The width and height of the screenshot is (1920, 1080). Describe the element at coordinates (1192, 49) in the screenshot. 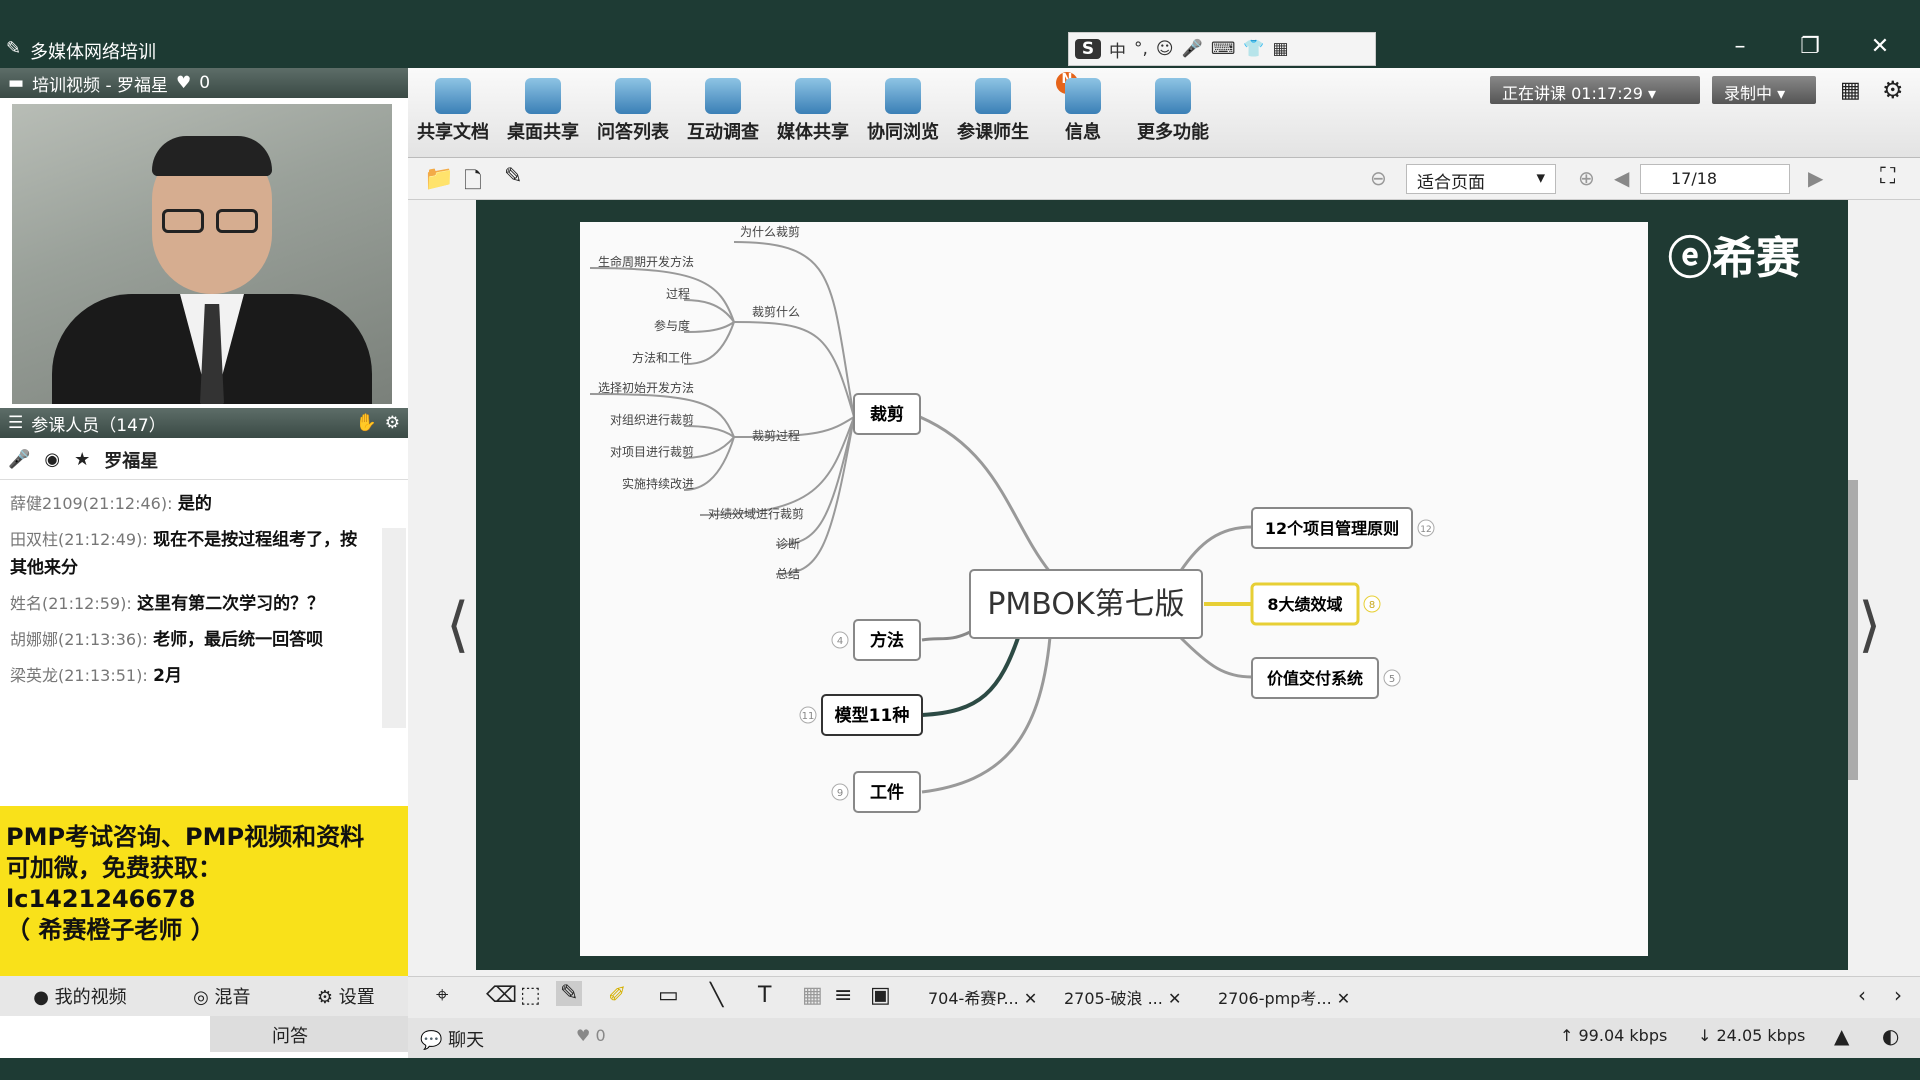

I see `ime-item: 🎤` at that location.